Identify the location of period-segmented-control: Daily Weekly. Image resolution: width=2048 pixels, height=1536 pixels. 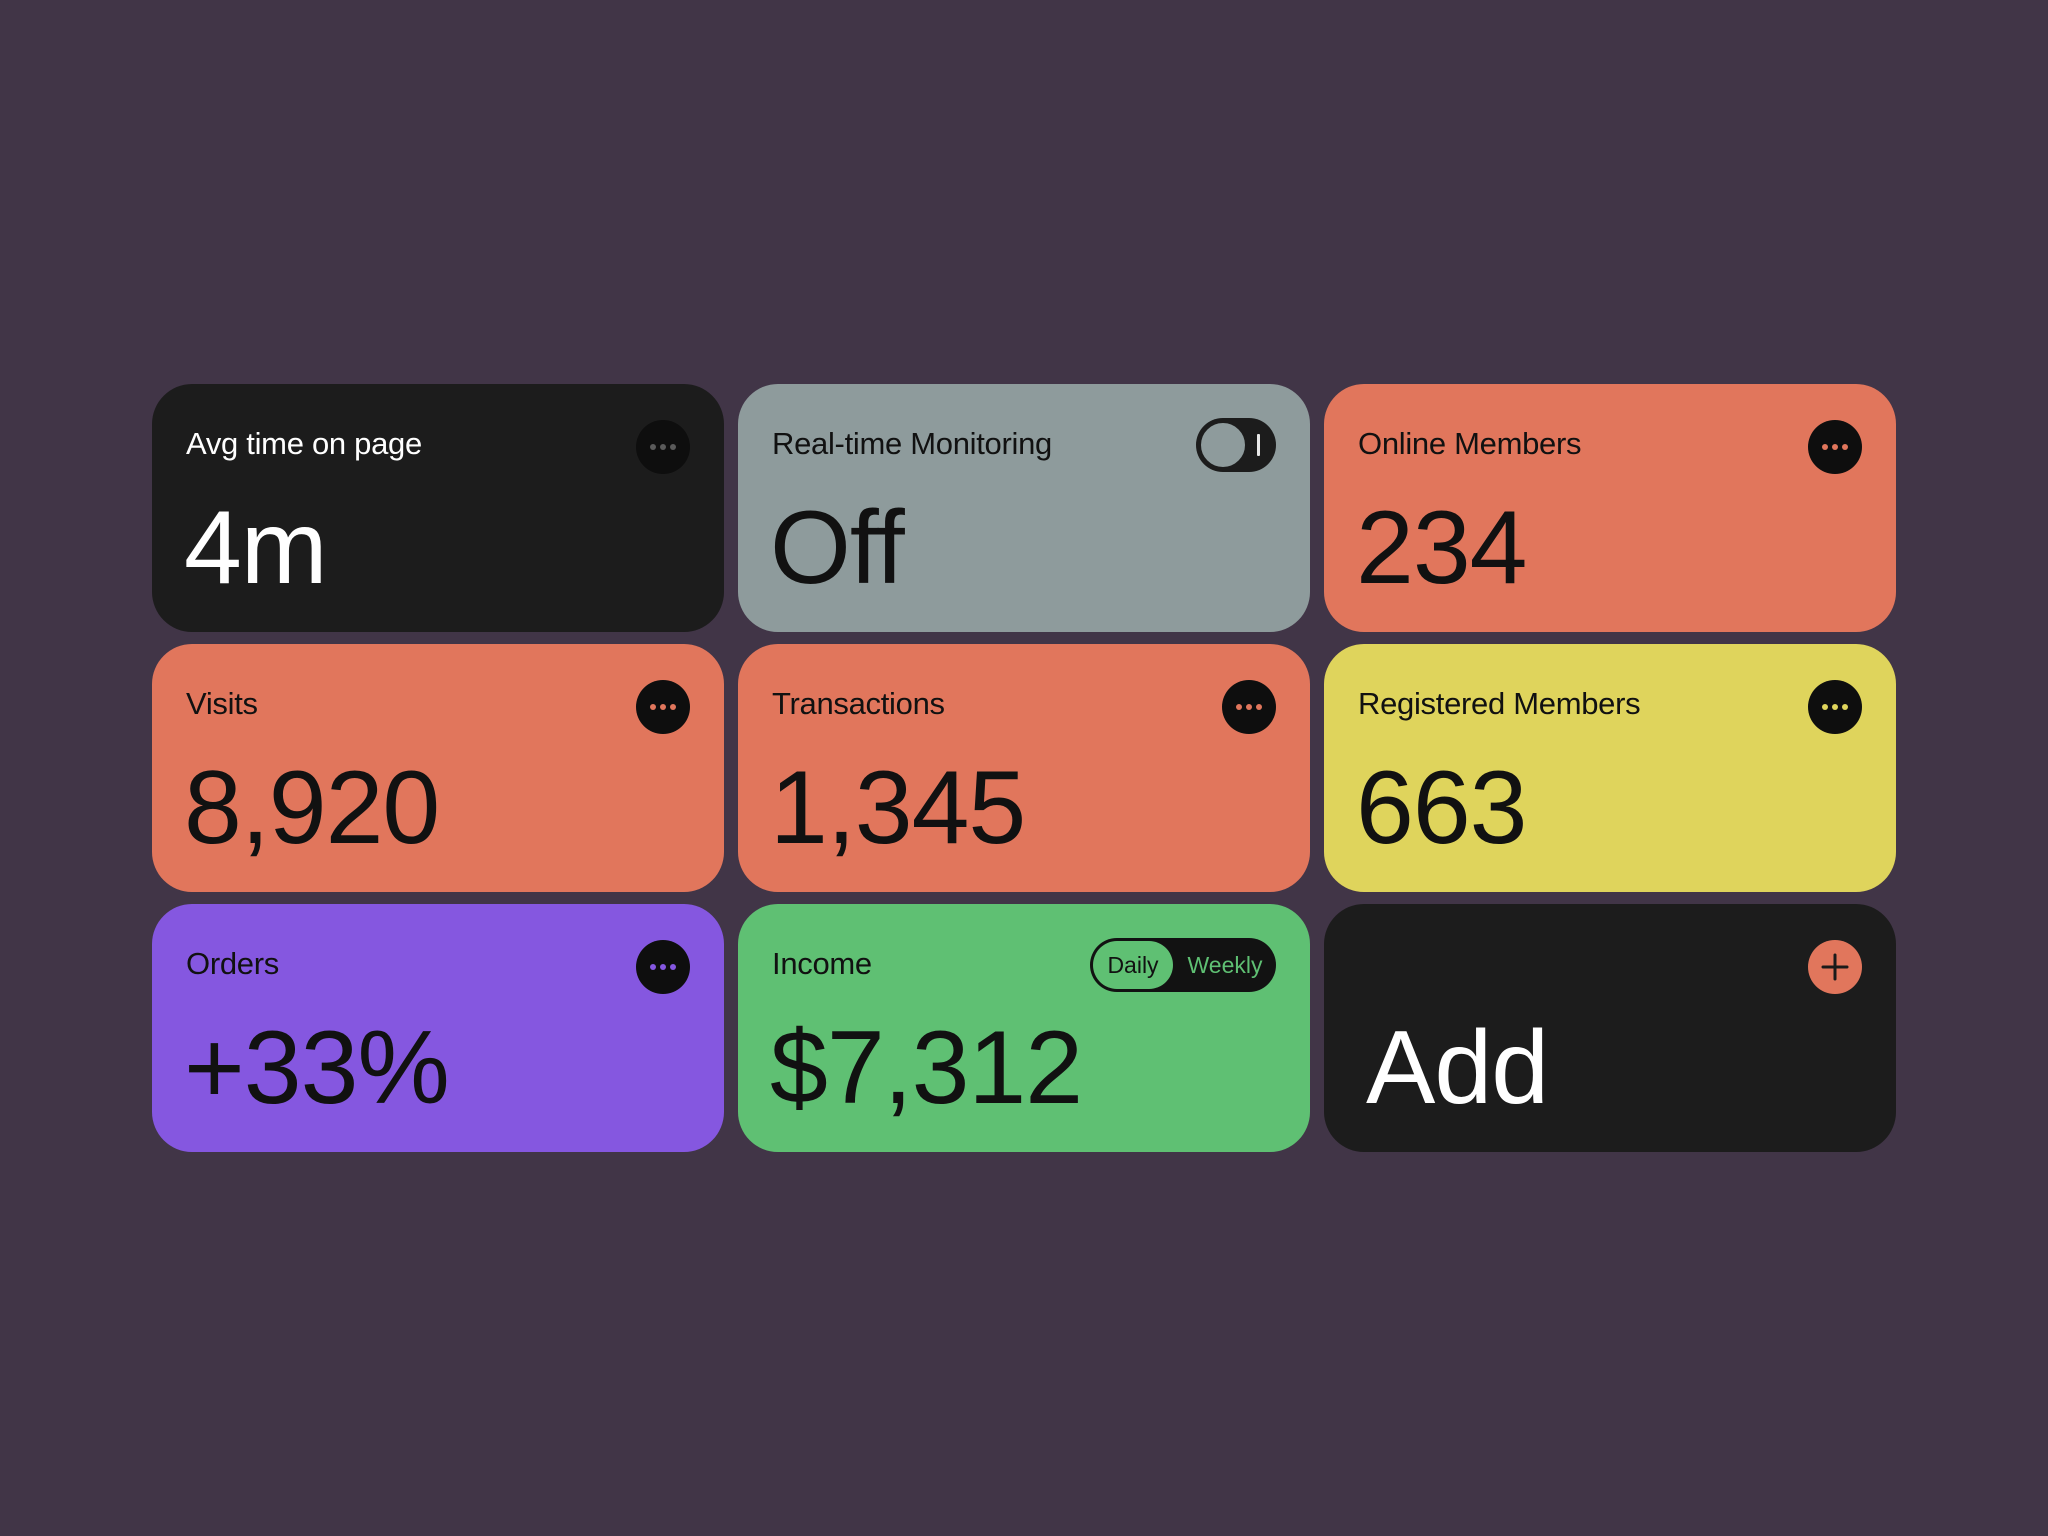
(1183, 965).